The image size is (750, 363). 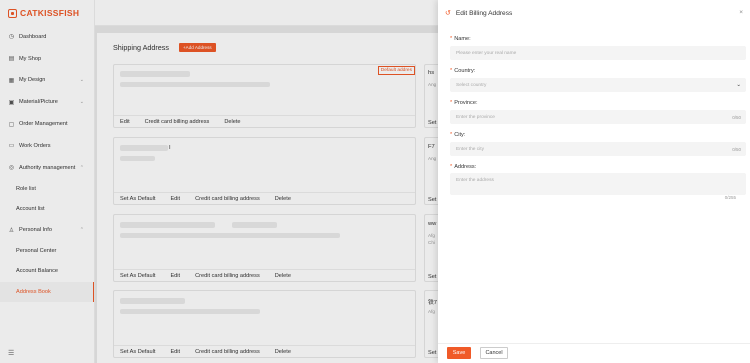 What do you see at coordinates (463, 167) in the screenshot?
I see `address-label: * Address:` at bounding box center [463, 167].